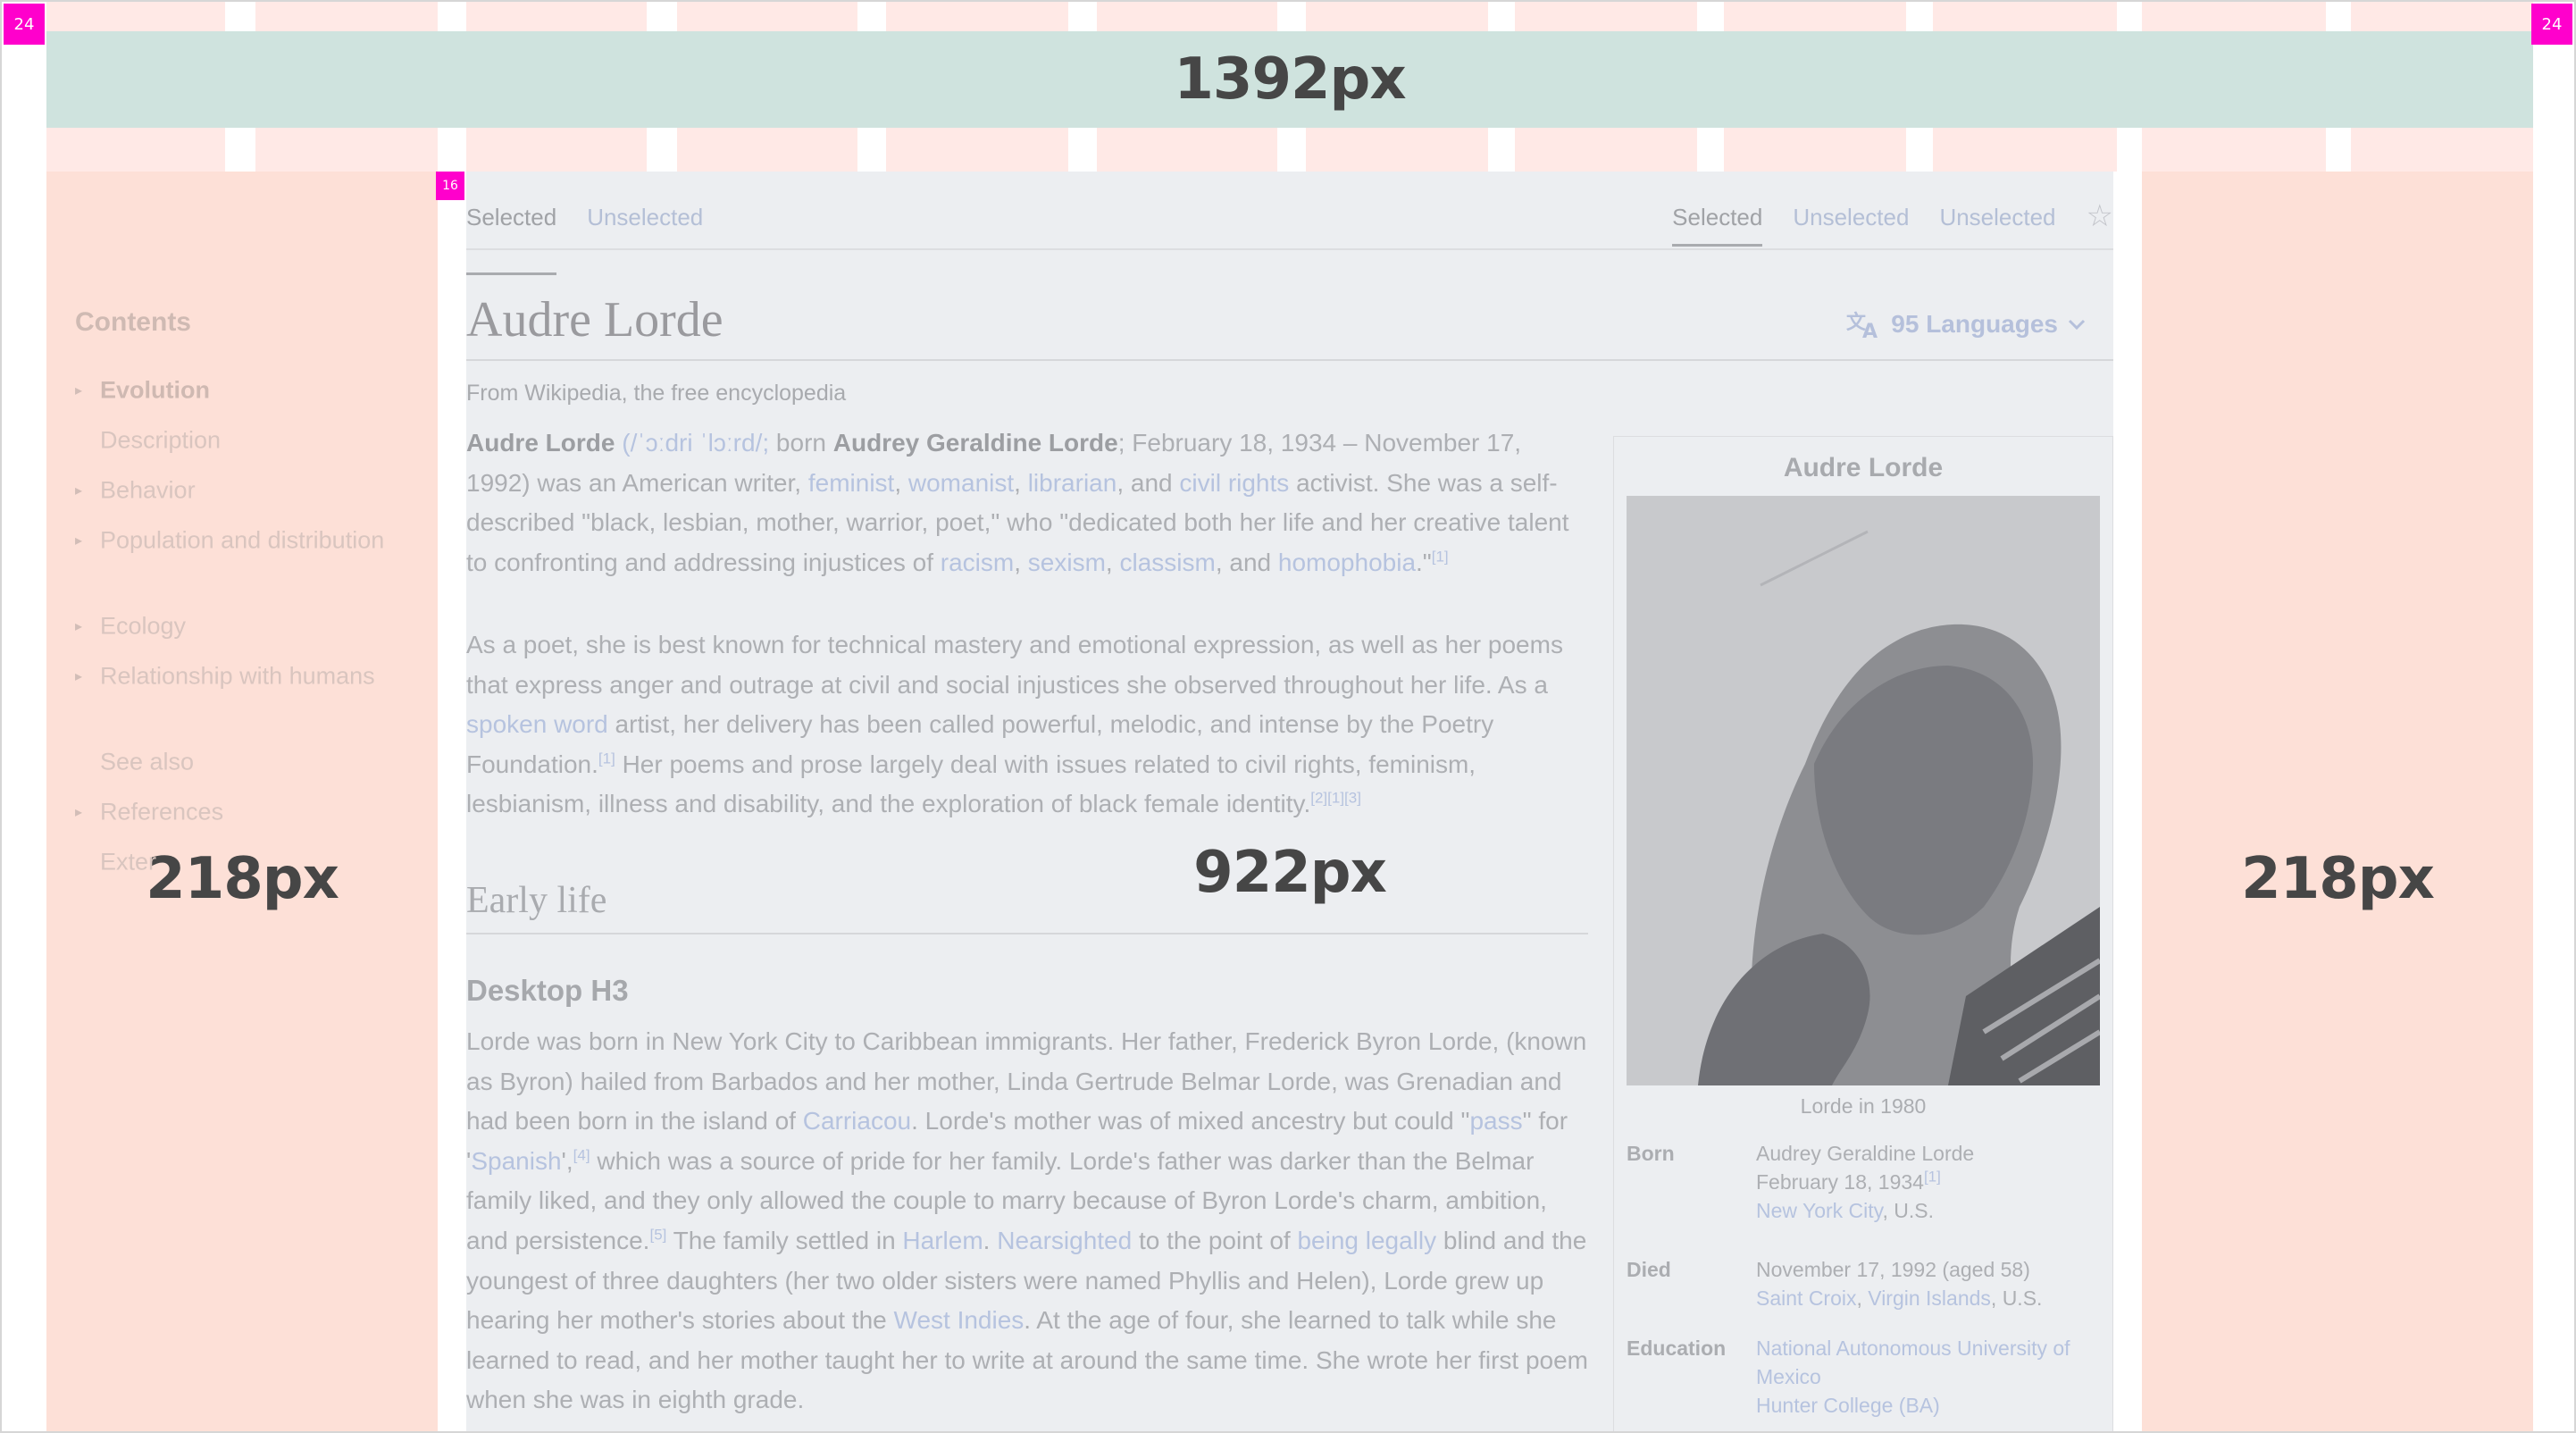  I want to click on toc-item-population: ▸ Population and distribution, so click(230, 540).